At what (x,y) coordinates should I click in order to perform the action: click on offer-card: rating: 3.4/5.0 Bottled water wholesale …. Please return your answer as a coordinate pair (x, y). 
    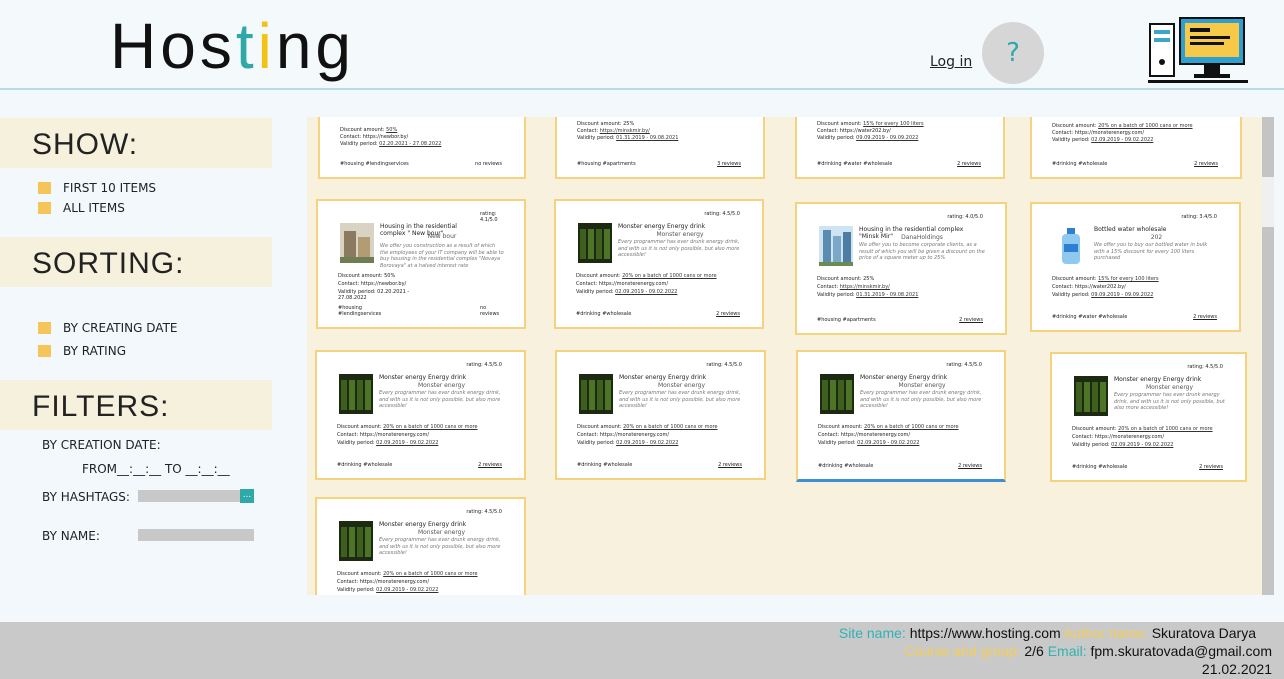
    Looking at the image, I should click on (1135, 267).